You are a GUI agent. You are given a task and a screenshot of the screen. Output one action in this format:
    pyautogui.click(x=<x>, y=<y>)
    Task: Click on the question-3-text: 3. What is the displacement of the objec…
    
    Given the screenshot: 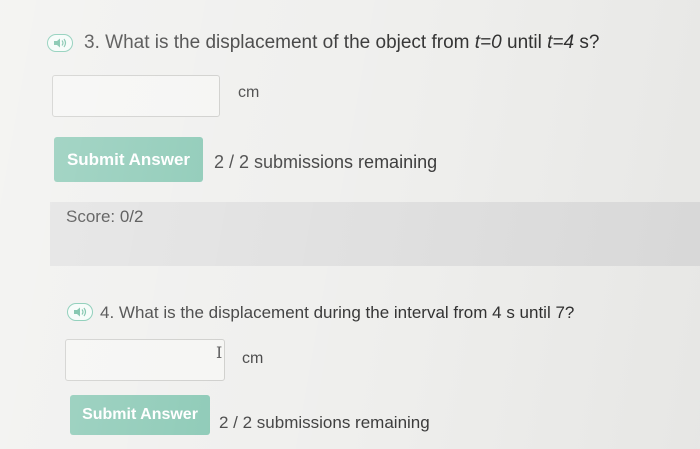 What is the action you would take?
    pyautogui.click(x=341, y=43)
    